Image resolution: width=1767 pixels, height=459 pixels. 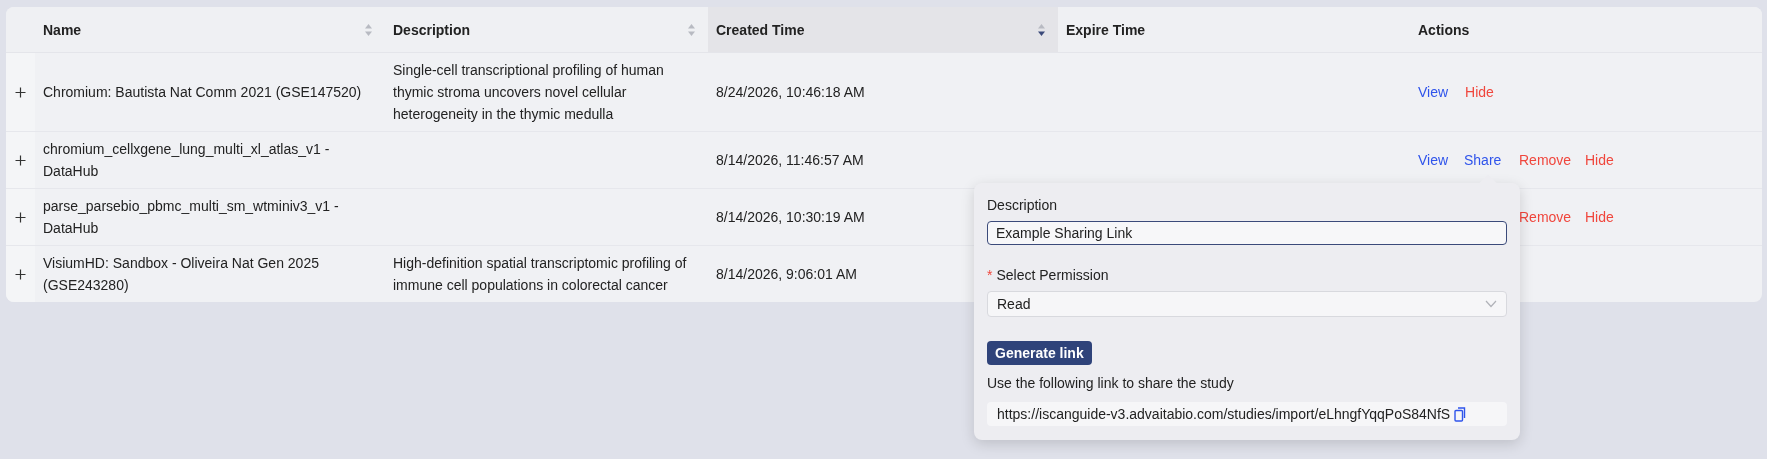 What do you see at coordinates (187, 160) in the screenshot?
I see `study-name: chromium_cellxgene_lung_multi_xl_atlas_v1 - DataHub` at bounding box center [187, 160].